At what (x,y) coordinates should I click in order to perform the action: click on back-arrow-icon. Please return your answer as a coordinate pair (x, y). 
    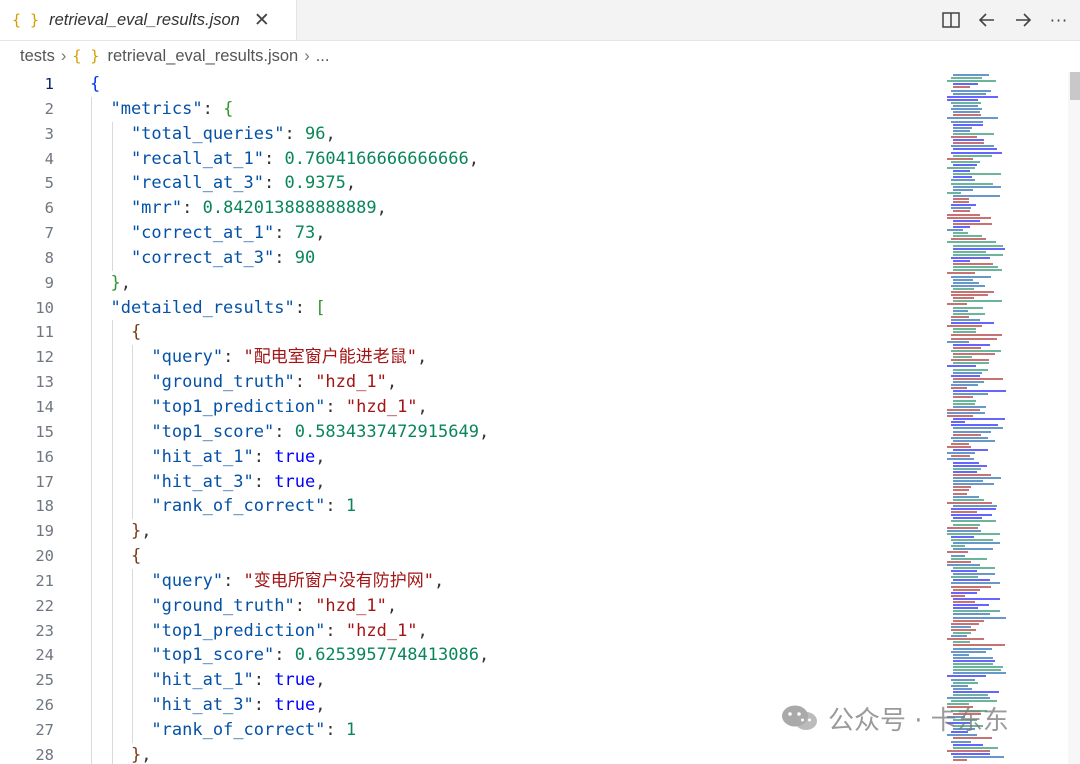
    Looking at the image, I should click on (987, 20).